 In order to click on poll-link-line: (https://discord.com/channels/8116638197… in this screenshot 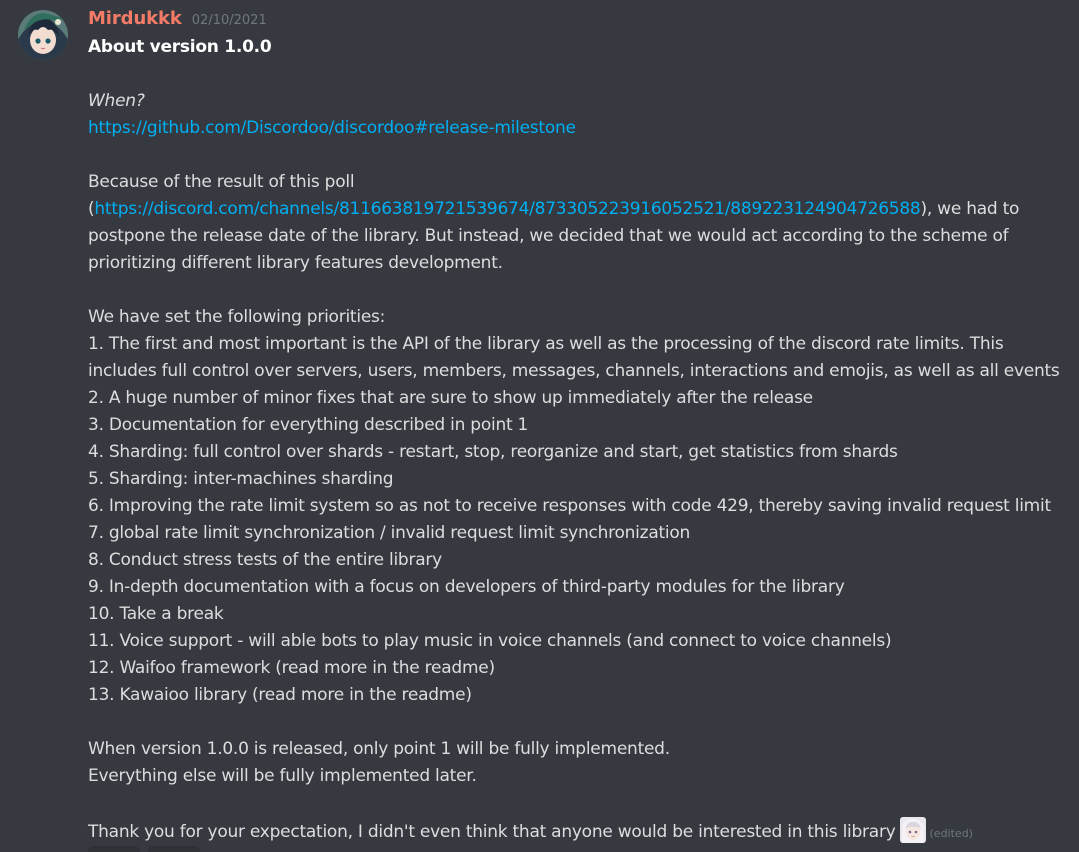, I will do `click(580, 209)`.